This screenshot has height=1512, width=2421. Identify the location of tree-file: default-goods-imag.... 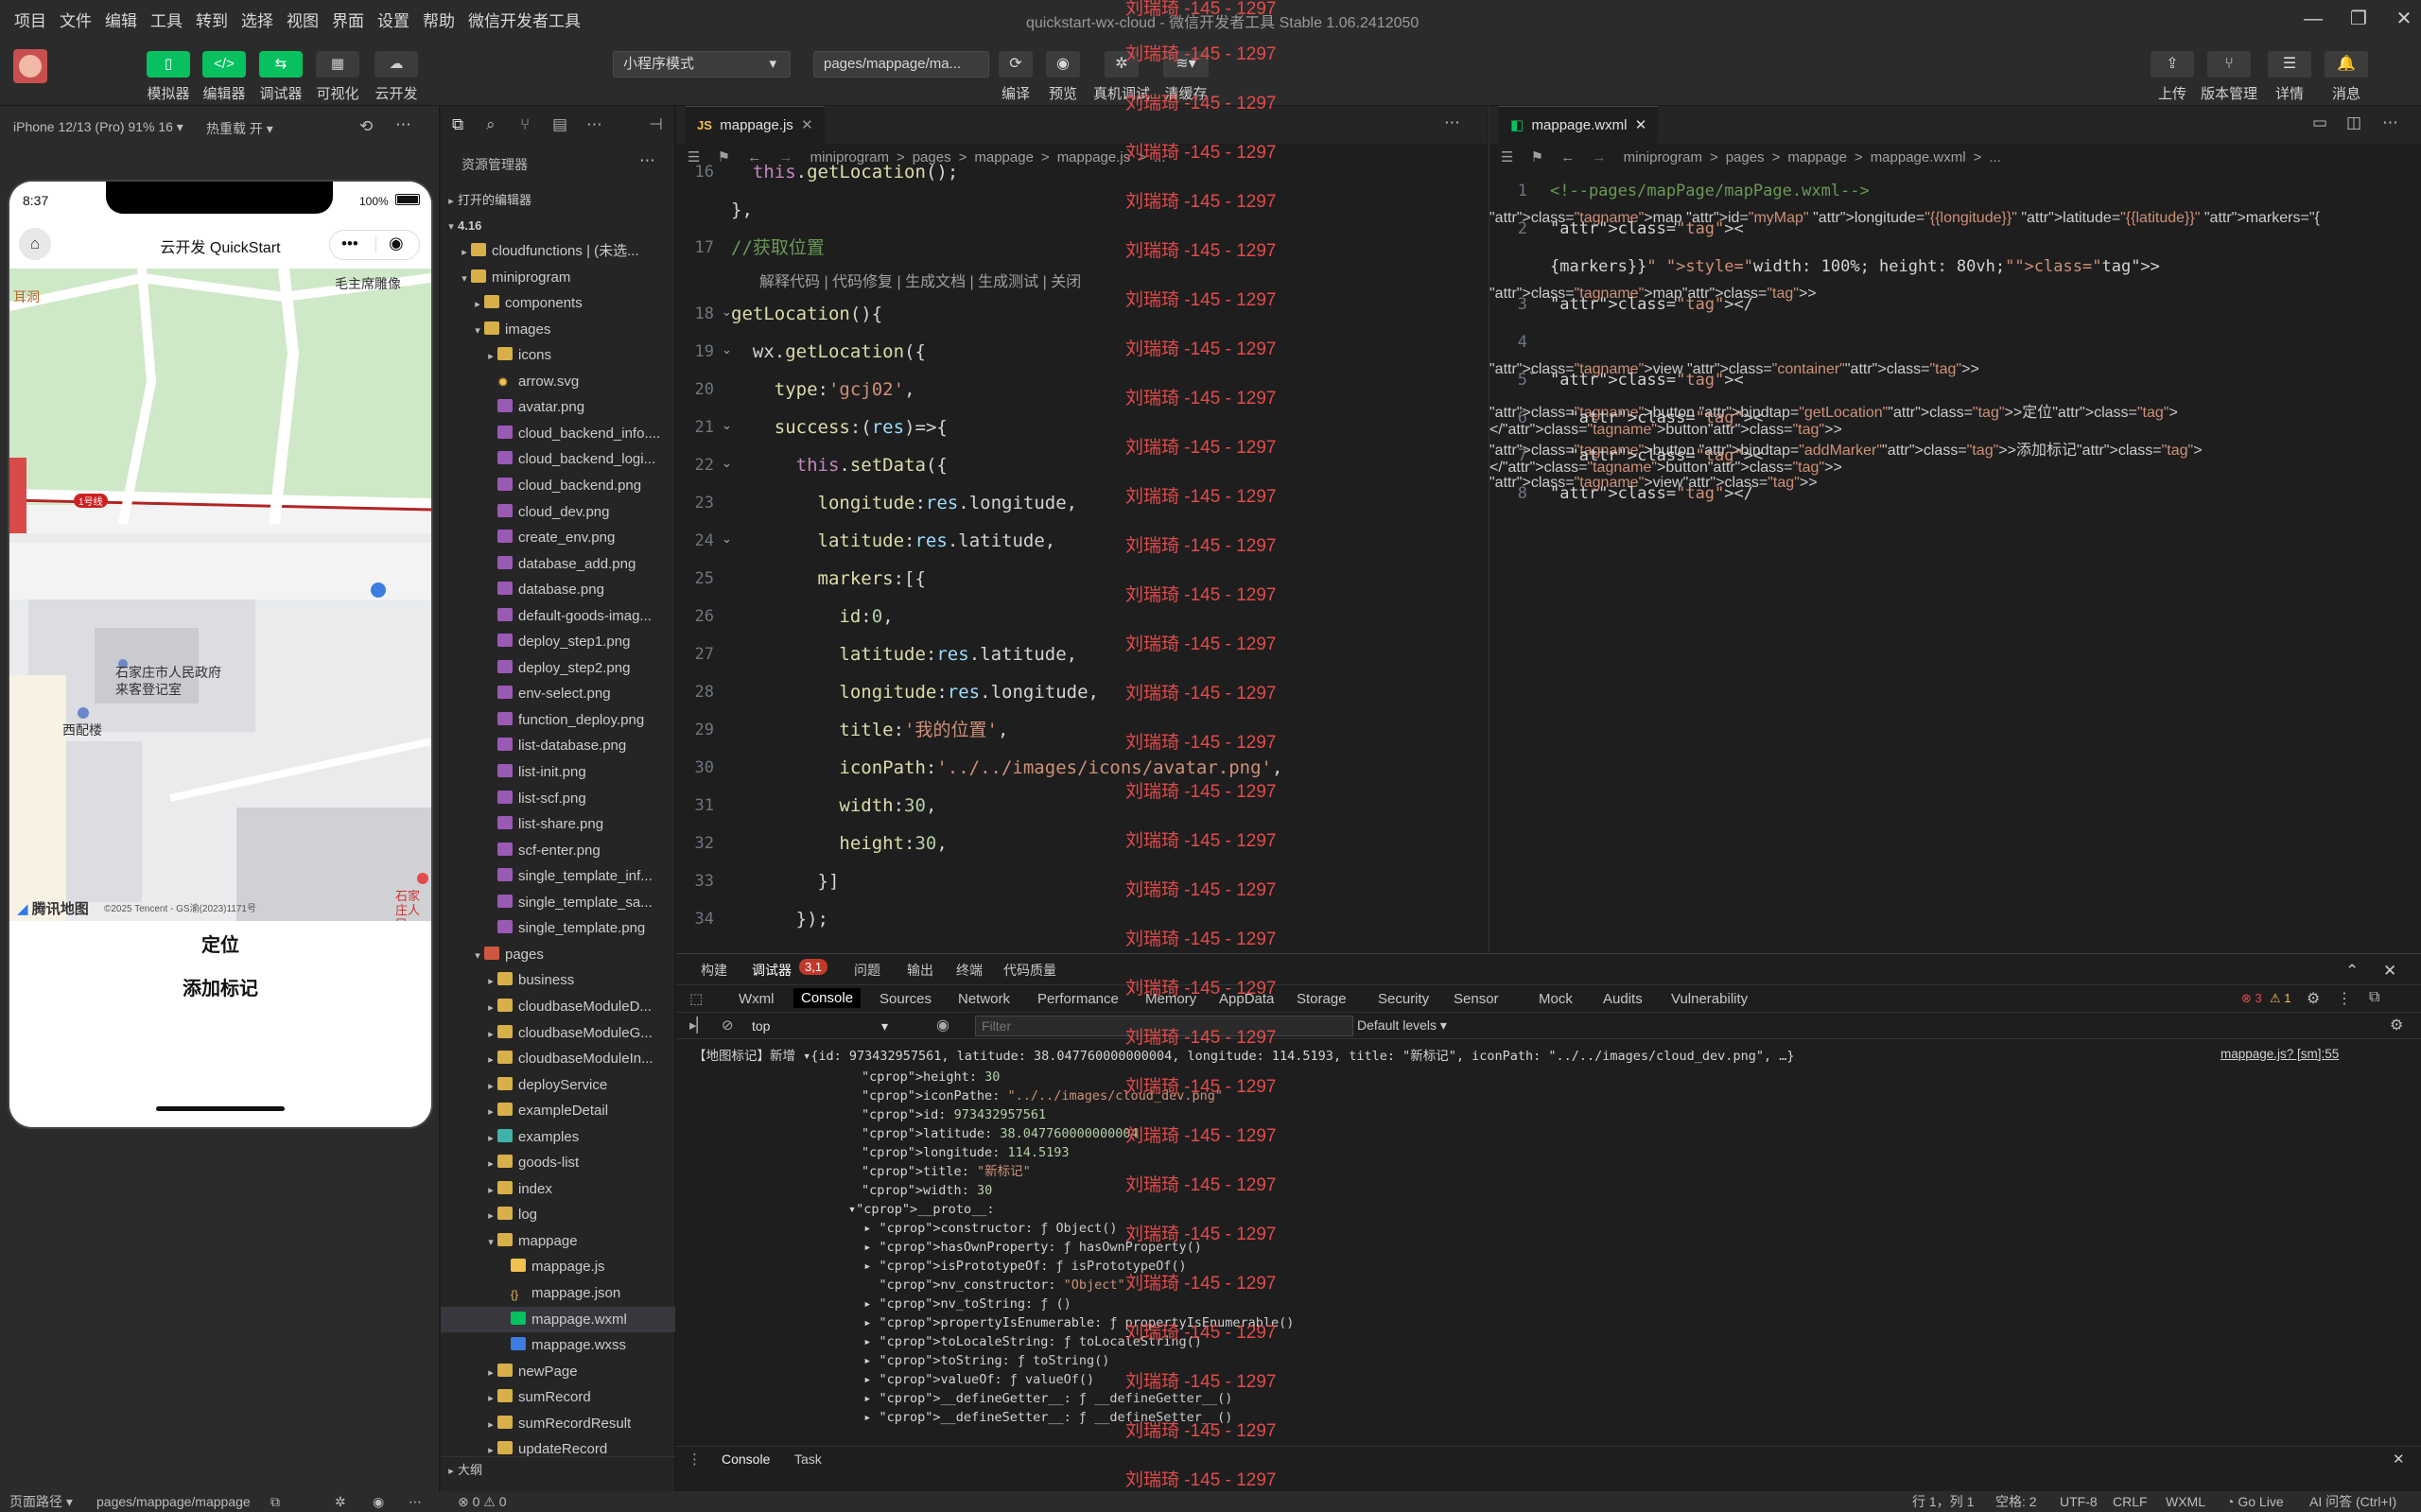
(558, 616).